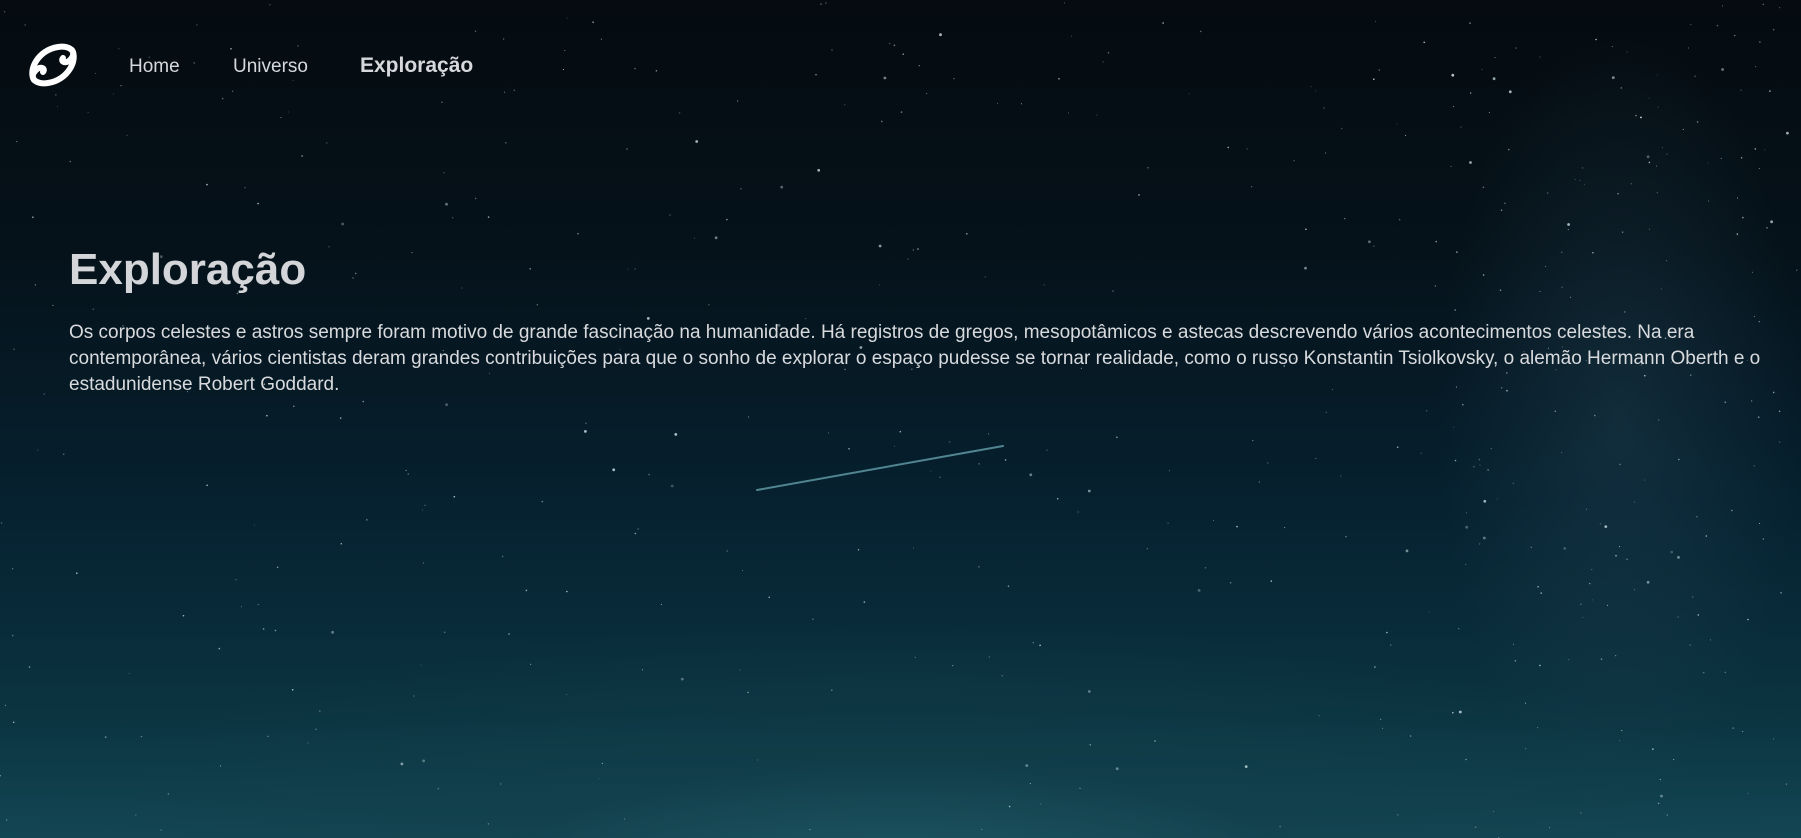 The height and width of the screenshot is (838, 1801). Describe the element at coordinates (416, 66) in the screenshot. I see `nav-link-exploracao: Exploração` at that location.